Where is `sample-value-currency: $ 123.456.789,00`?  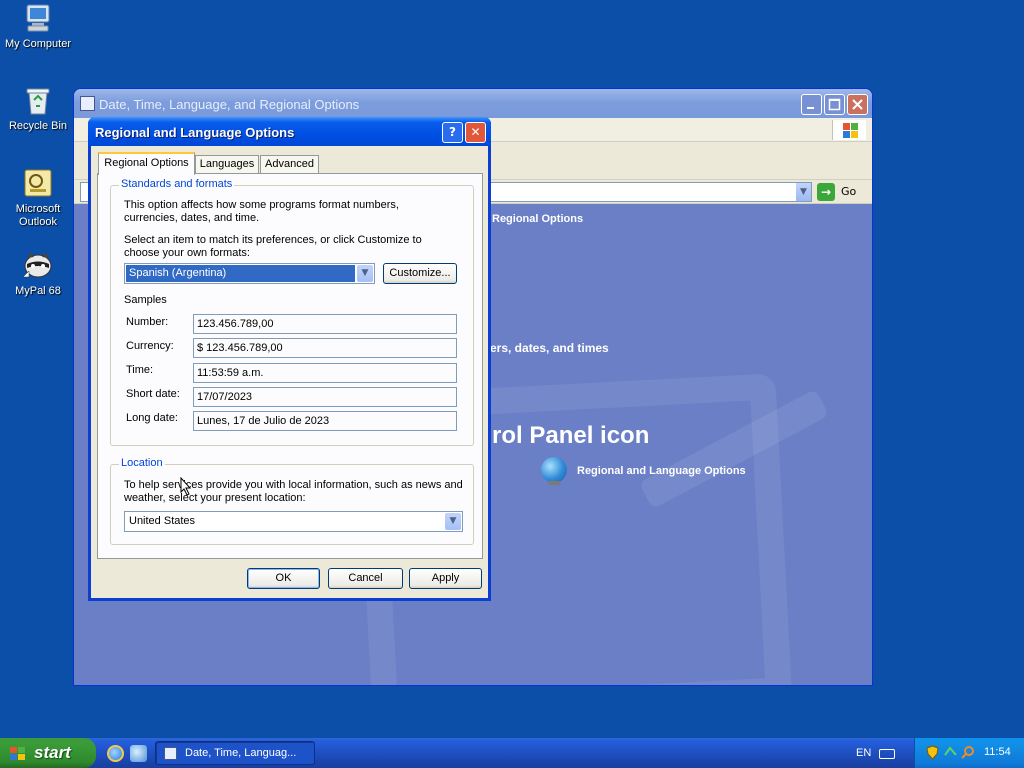 sample-value-currency: $ 123.456.789,00 is located at coordinates (325, 348).